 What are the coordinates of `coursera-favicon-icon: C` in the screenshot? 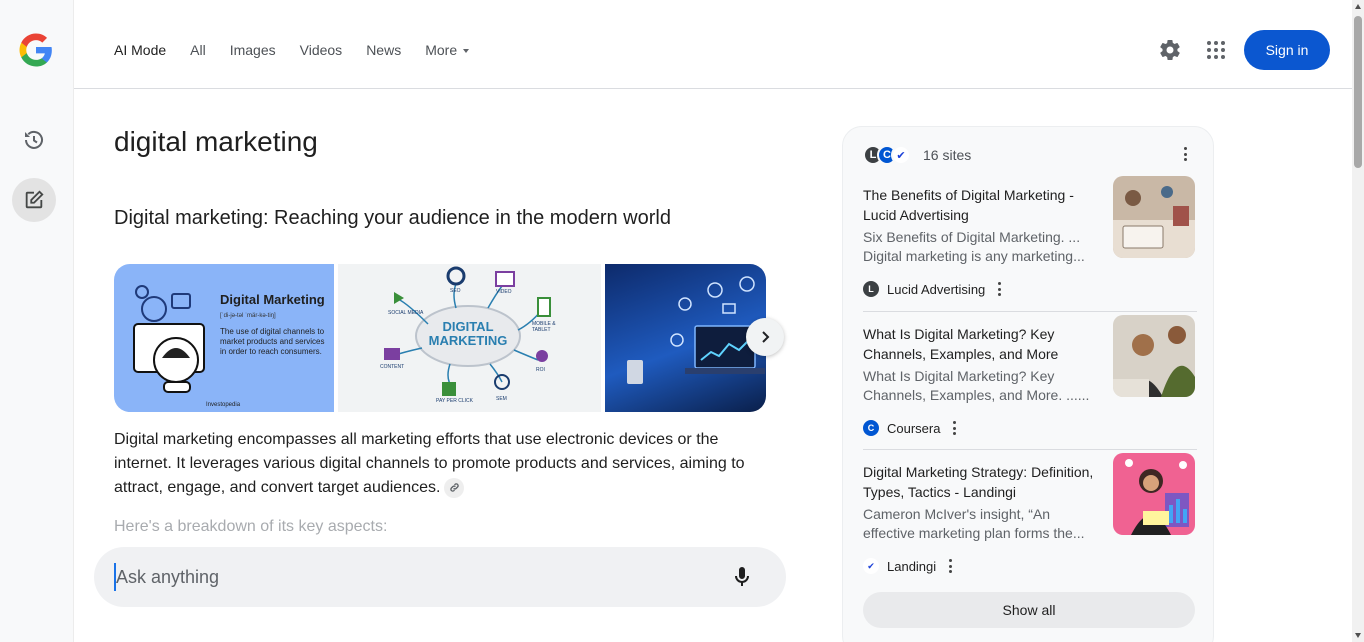 It's located at (871, 428).